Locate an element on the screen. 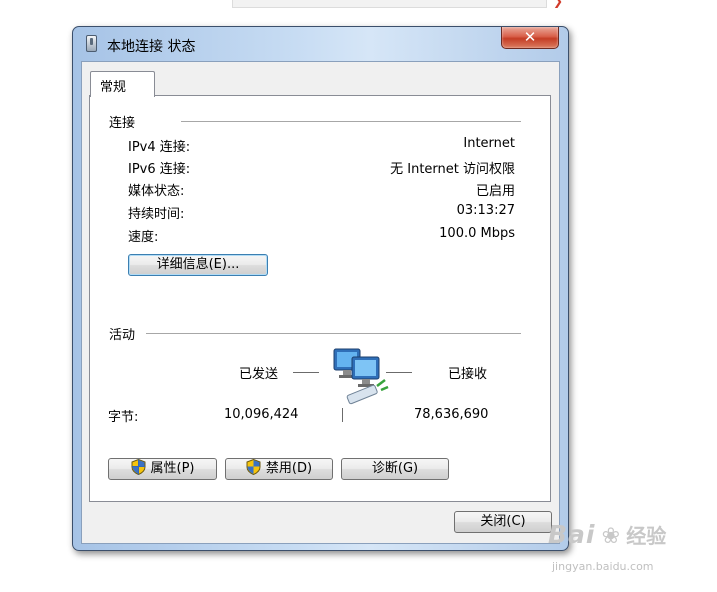 This screenshot has width=717, height=592. speed-value: 100.0 Mbps is located at coordinates (477, 233).